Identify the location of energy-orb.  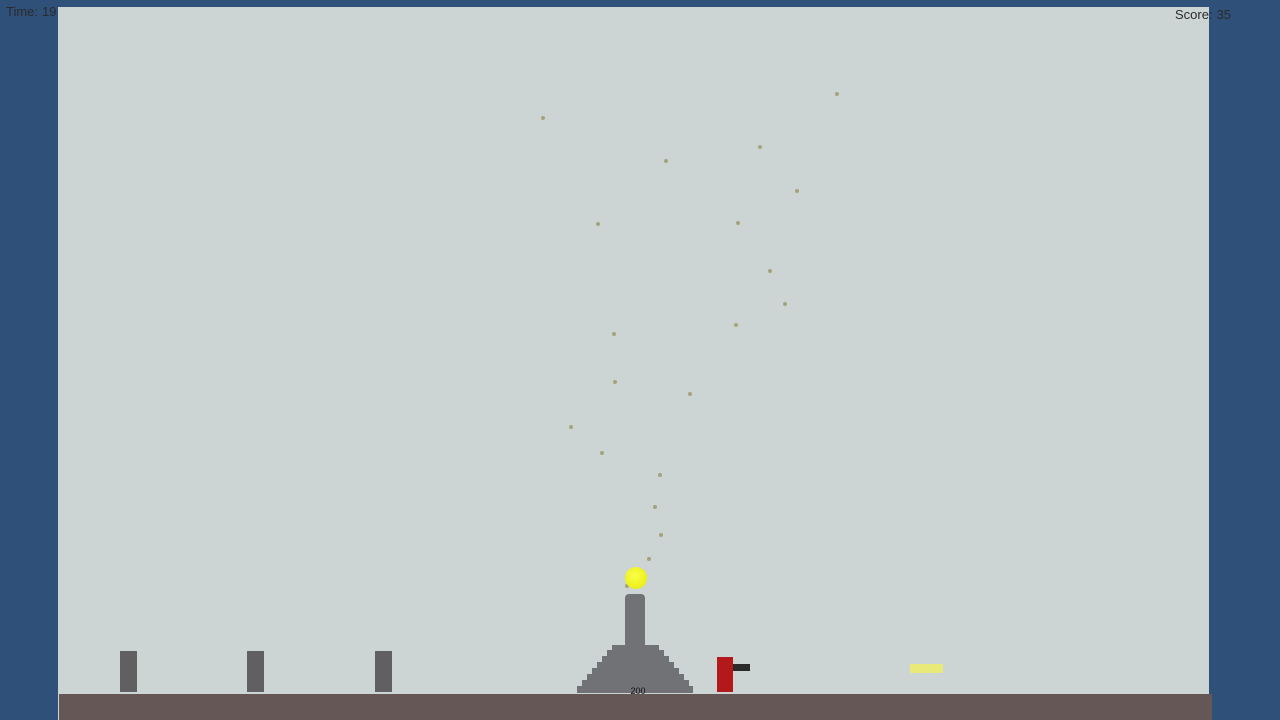
(636, 578).